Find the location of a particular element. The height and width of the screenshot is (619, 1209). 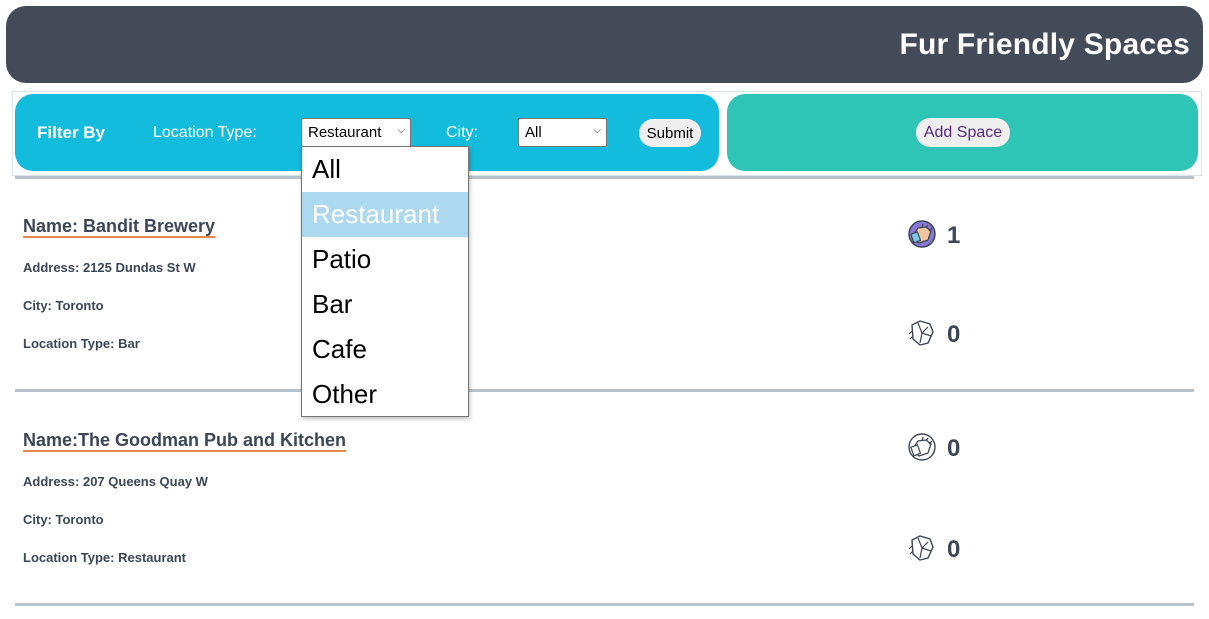

upvote-count: 0 is located at coordinates (954, 448).